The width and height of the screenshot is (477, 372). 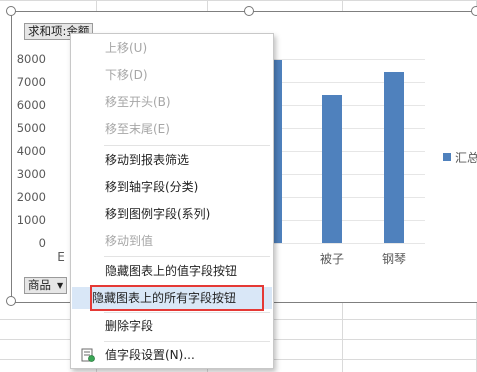 What do you see at coordinates (172, 75) in the screenshot?
I see `menu-item-move-down: 下移(D)` at bounding box center [172, 75].